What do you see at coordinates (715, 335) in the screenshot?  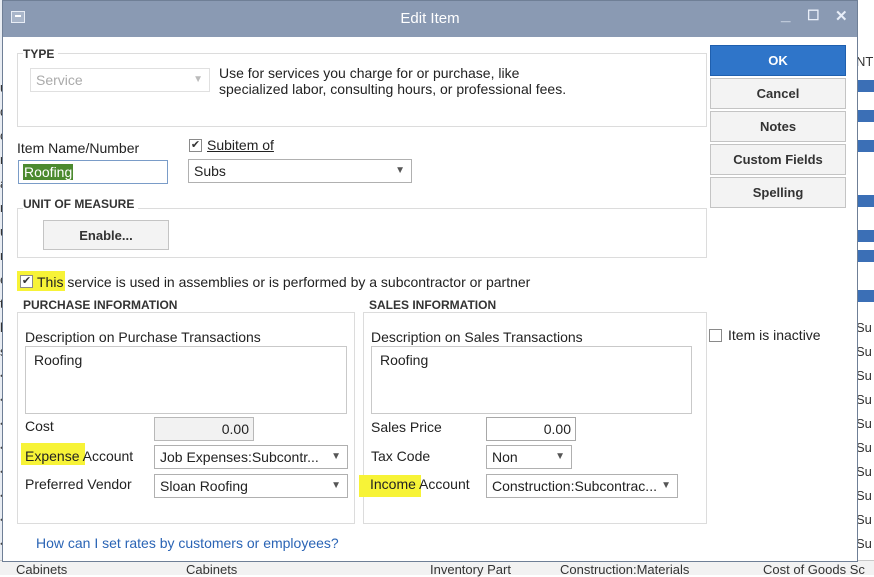 I see `item-inactive-checkbox` at bounding box center [715, 335].